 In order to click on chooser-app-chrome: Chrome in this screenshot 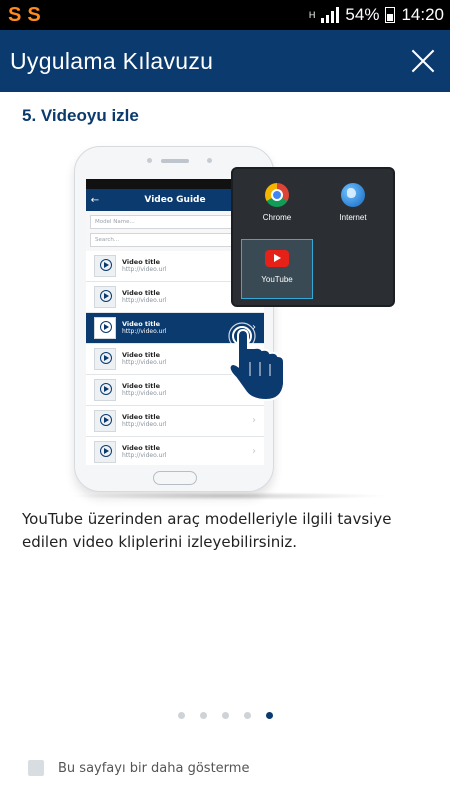, I will do `click(277, 202)`.